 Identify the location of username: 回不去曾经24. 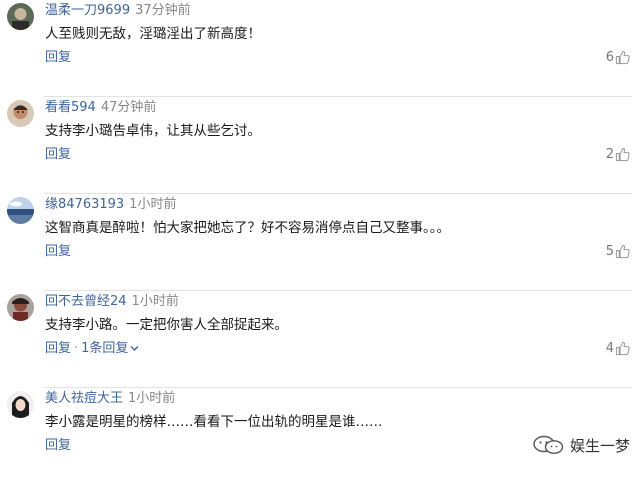
(86, 301).